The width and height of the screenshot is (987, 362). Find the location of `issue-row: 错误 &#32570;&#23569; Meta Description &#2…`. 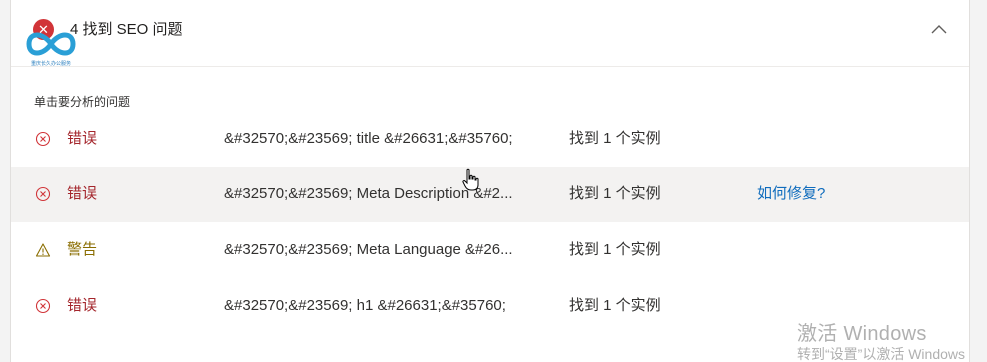

issue-row: 错误 &#32570;&#23569; Meta Description &#2… is located at coordinates (490, 194).